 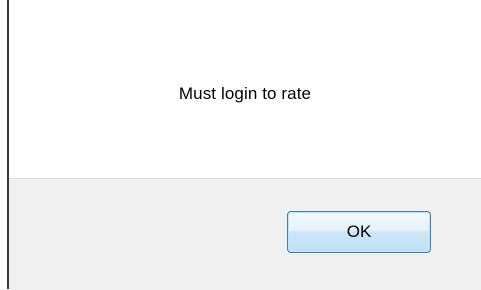 I want to click on dialog-message: Must login to rate, so click(x=245, y=93).